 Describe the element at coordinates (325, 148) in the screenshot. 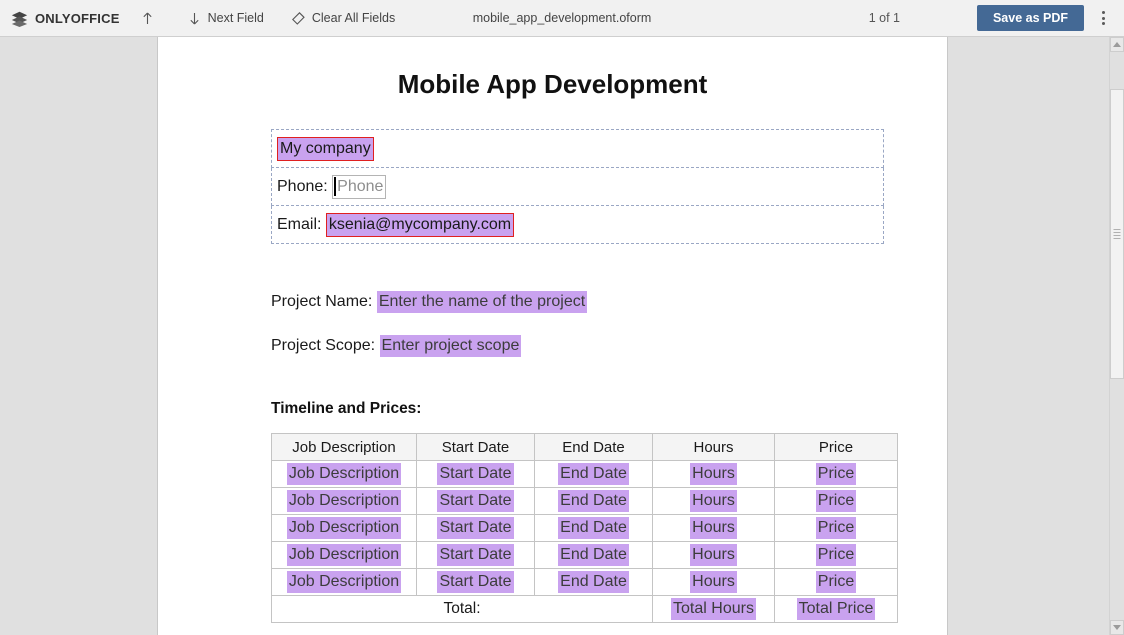

I see `company-name-field: My company` at that location.